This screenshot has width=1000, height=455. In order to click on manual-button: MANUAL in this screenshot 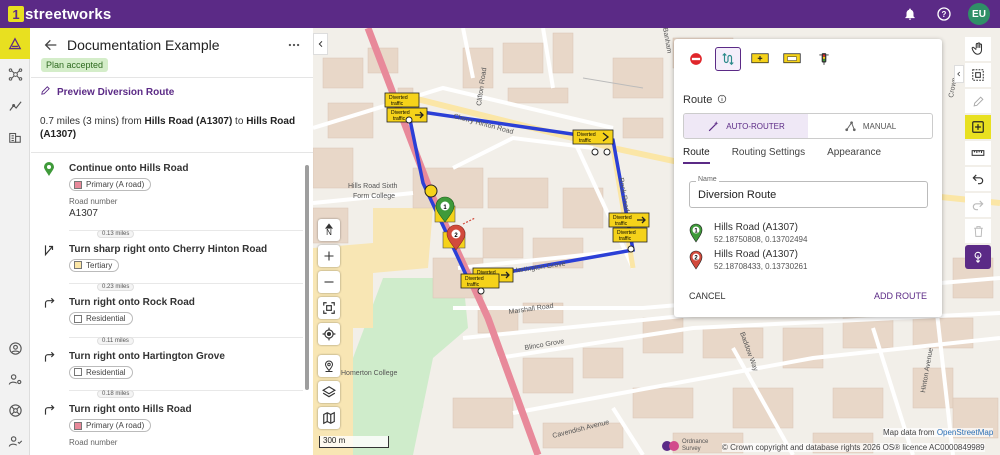, I will do `click(870, 126)`.